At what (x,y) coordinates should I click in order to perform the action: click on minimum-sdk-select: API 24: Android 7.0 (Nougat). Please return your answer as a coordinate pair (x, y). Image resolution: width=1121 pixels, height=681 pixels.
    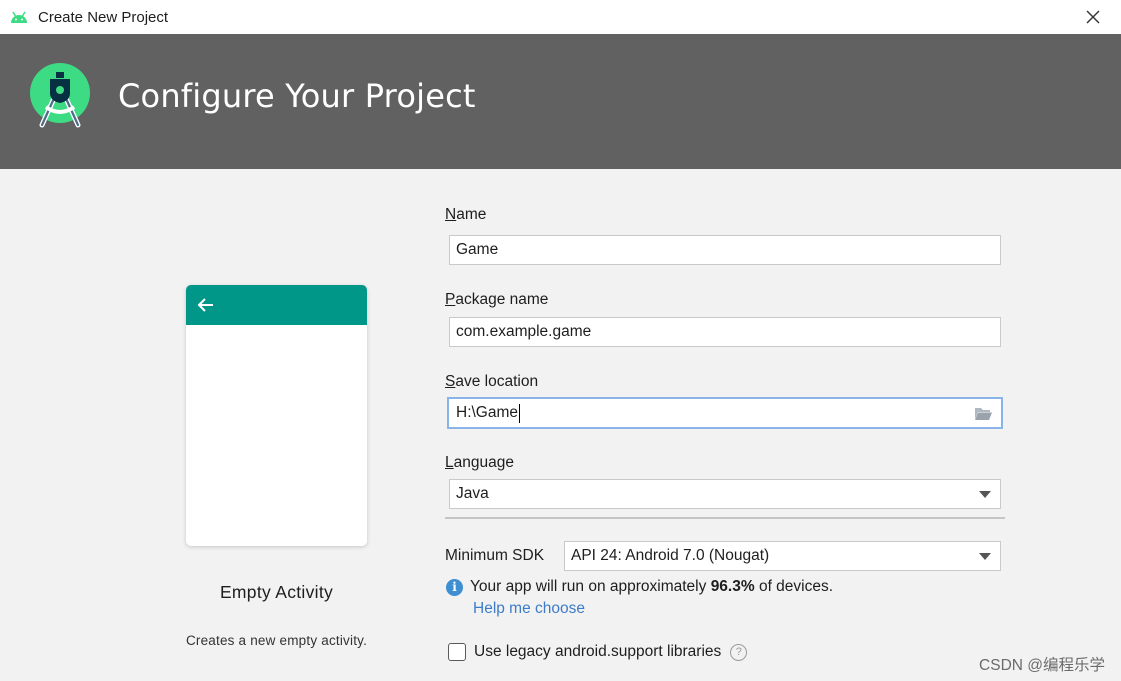
    Looking at the image, I should click on (782, 556).